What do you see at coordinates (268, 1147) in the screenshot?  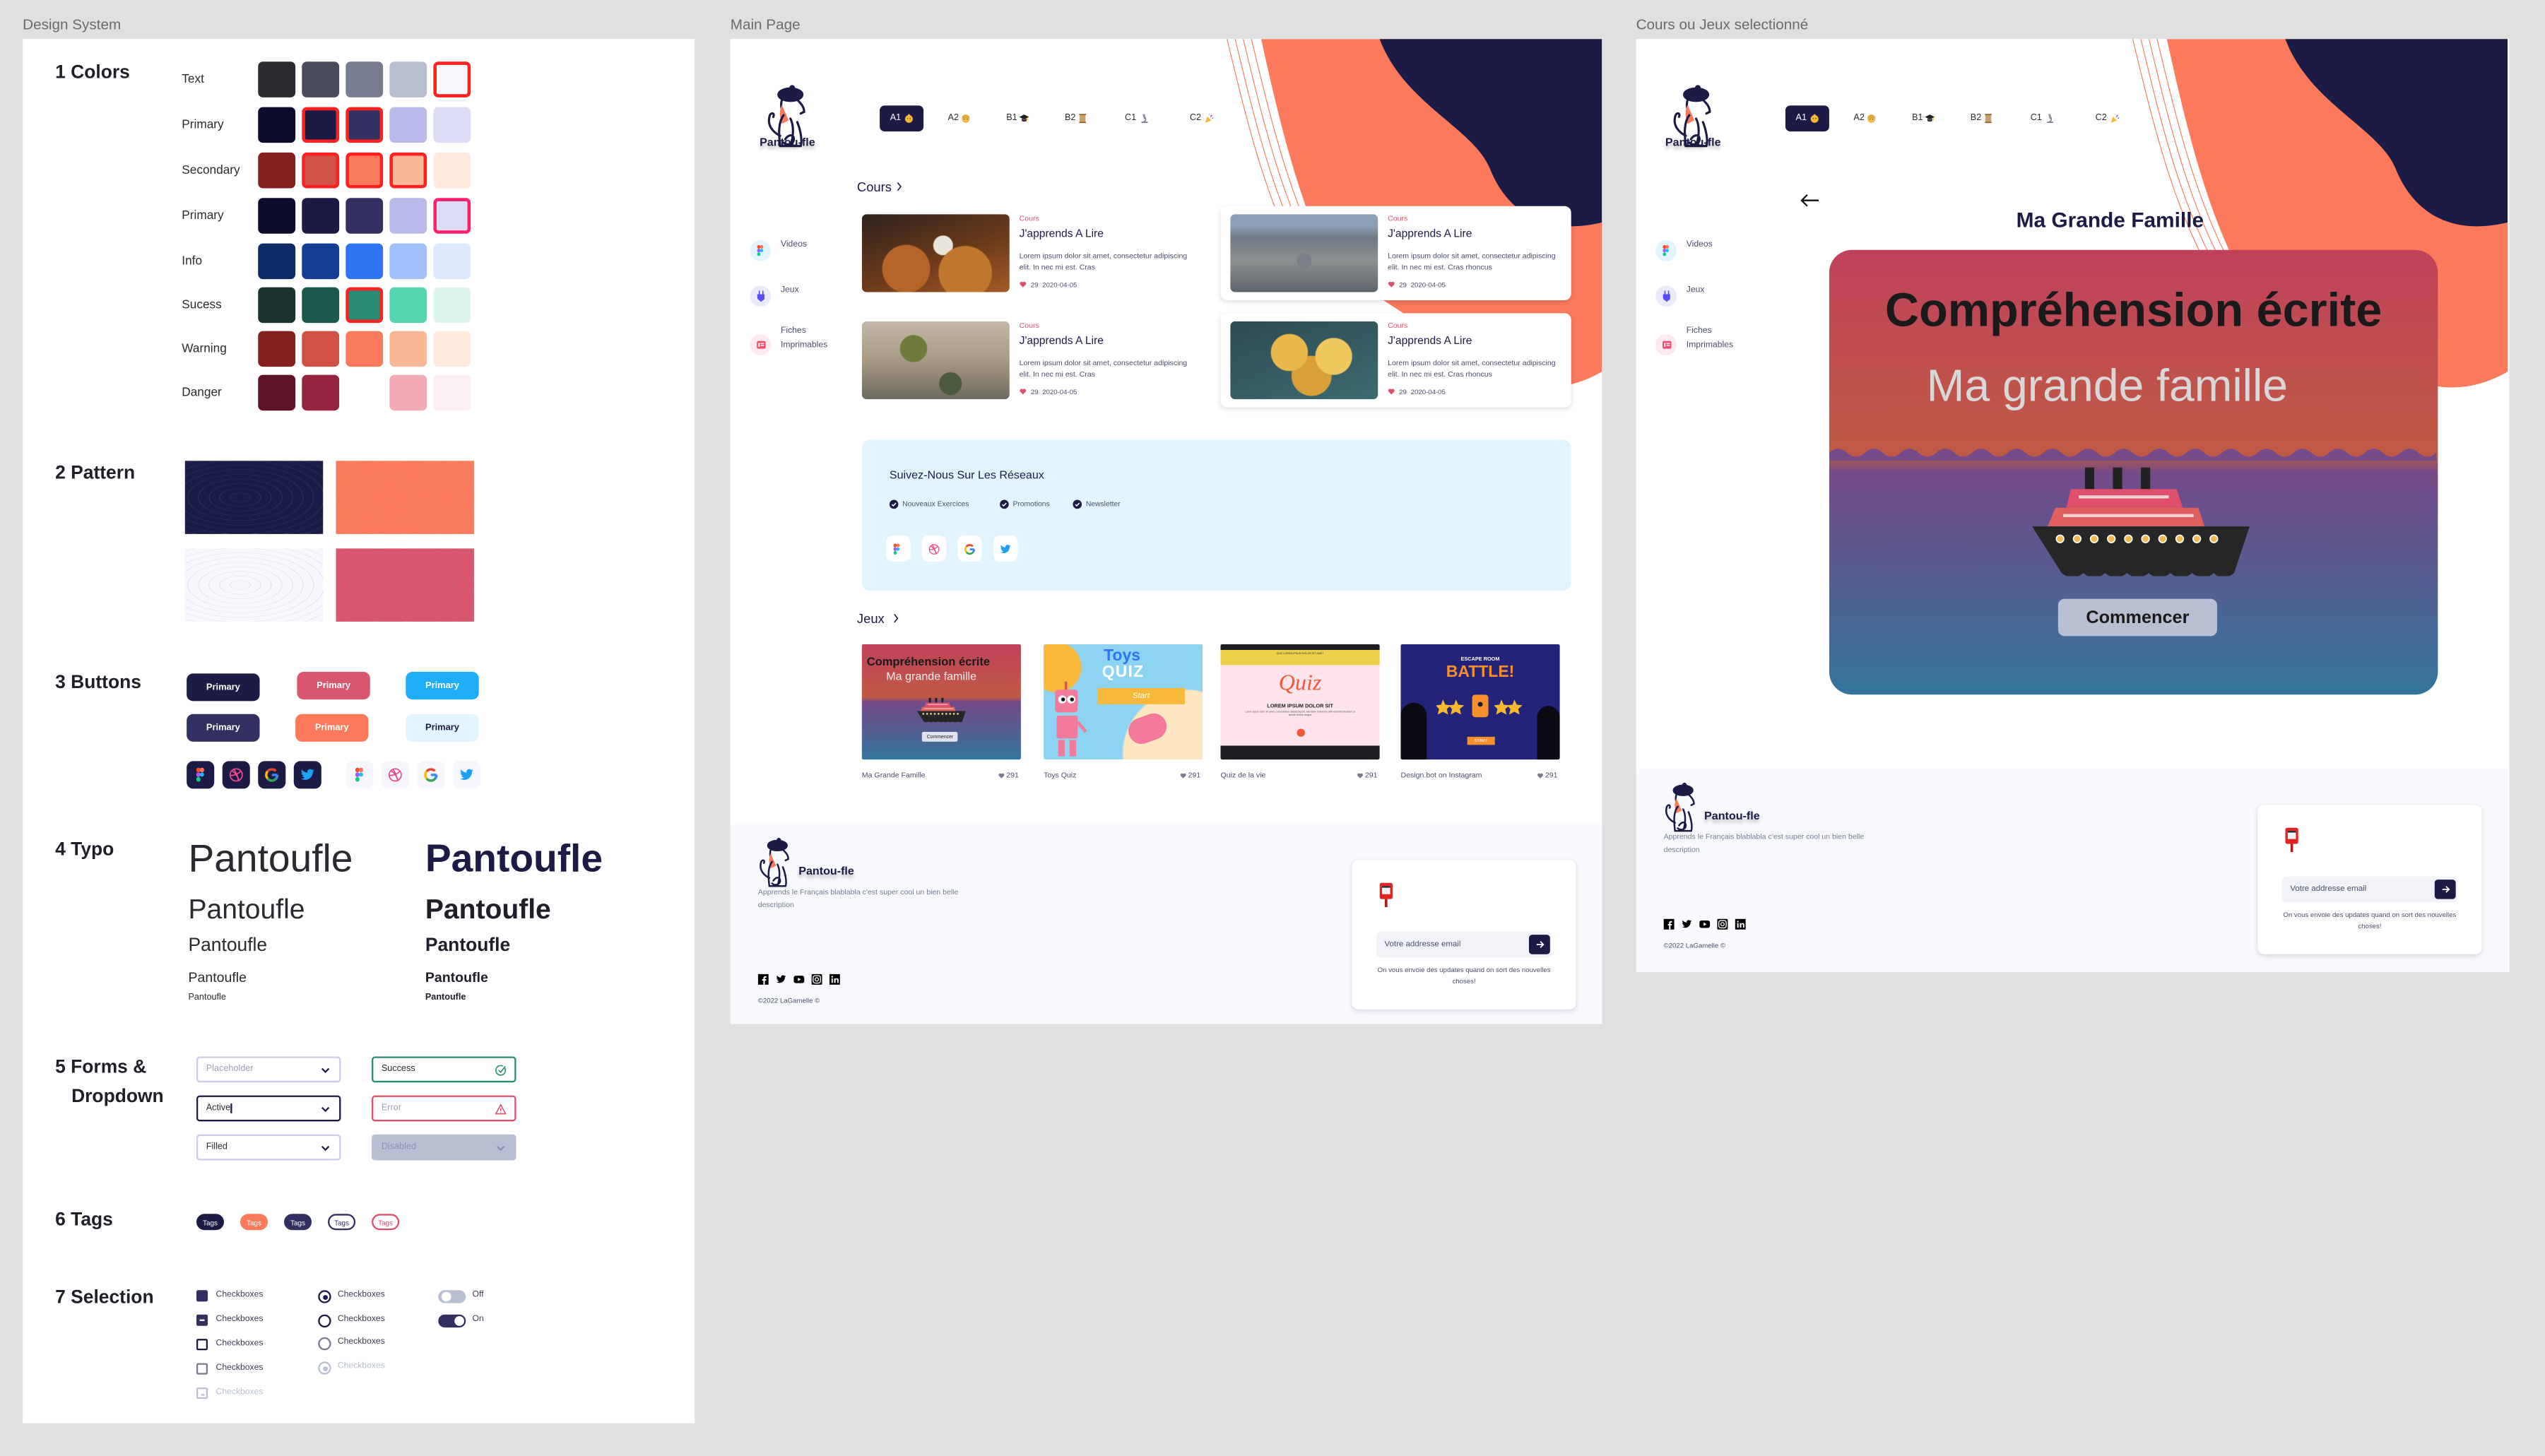 I see `filled-dropdown: Filled` at bounding box center [268, 1147].